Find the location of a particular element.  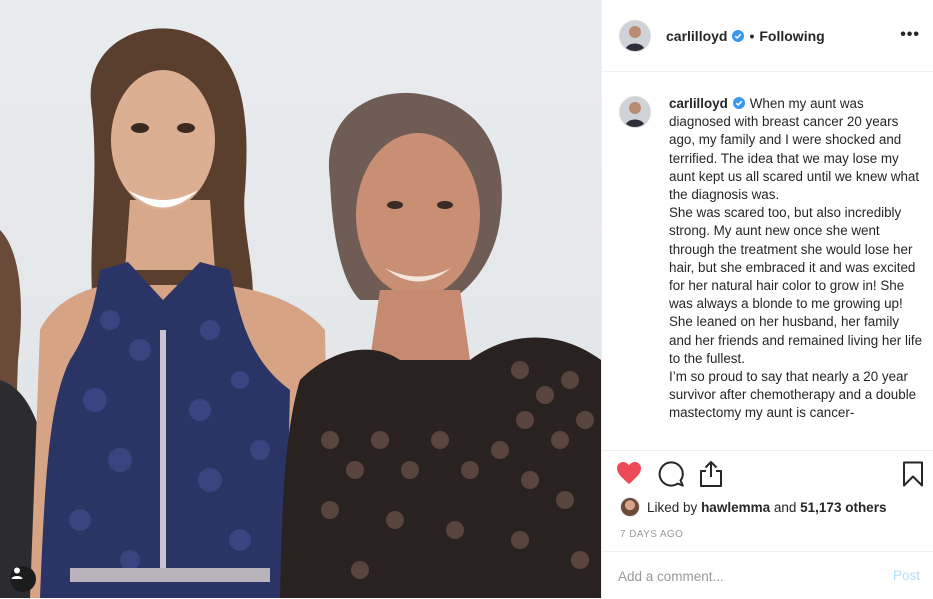

post-header: carlilloyd • Following ••• is located at coordinates (767, 36).